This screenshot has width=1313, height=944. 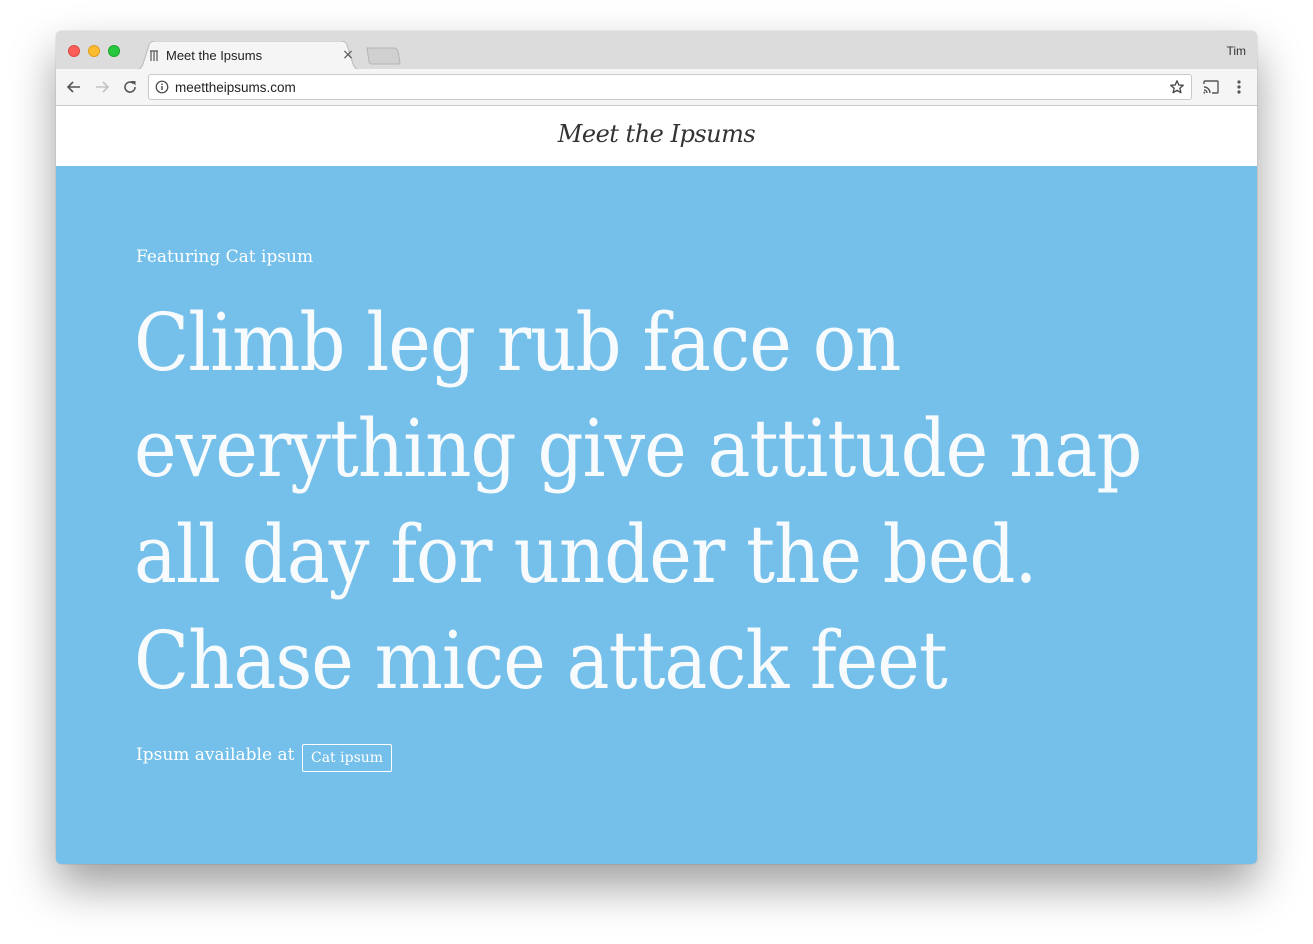 What do you see at coordinates (656, 50) in the screenshot?
I see `title-bar: Meet the Ipsums × Tim` at bounding box center [656, 50].